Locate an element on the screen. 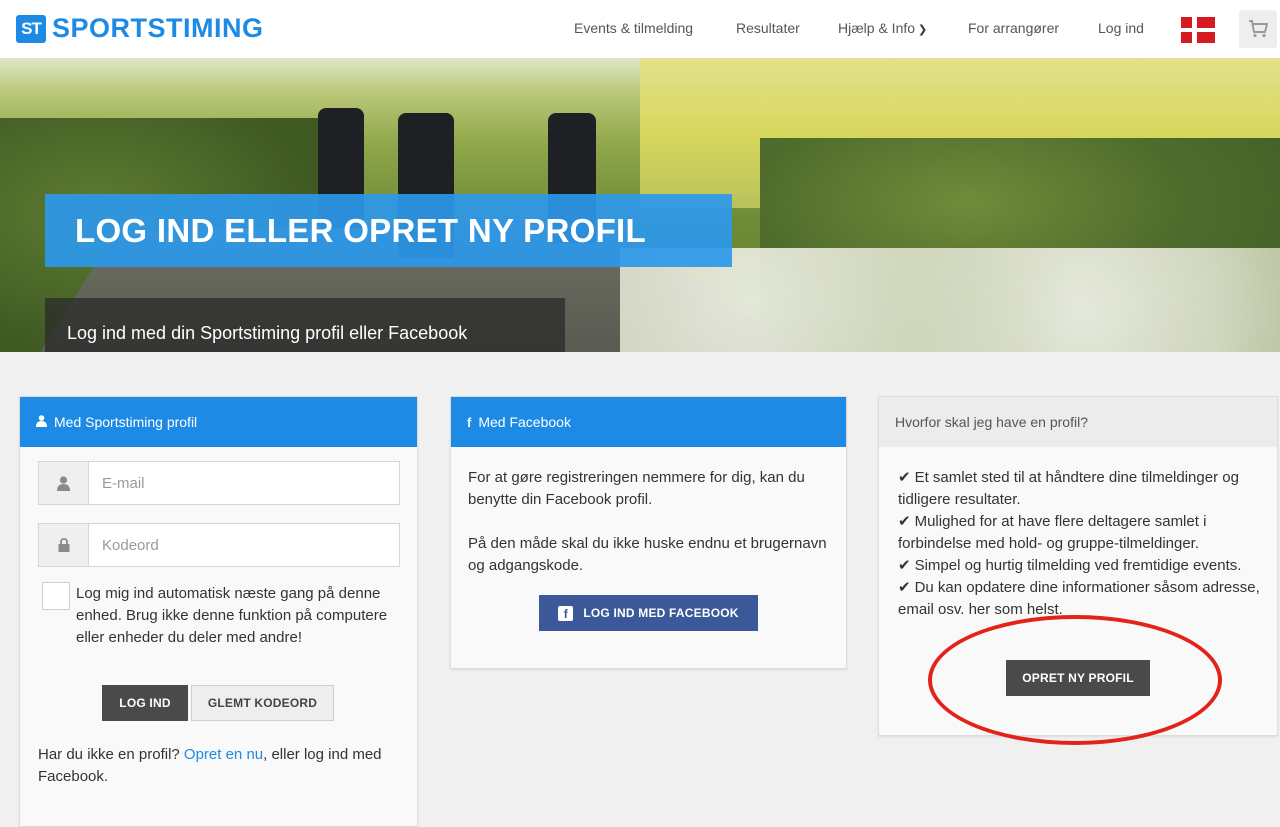  nav-help-info: Hjælp & Info ❯ is located at coordinates (882, 28).